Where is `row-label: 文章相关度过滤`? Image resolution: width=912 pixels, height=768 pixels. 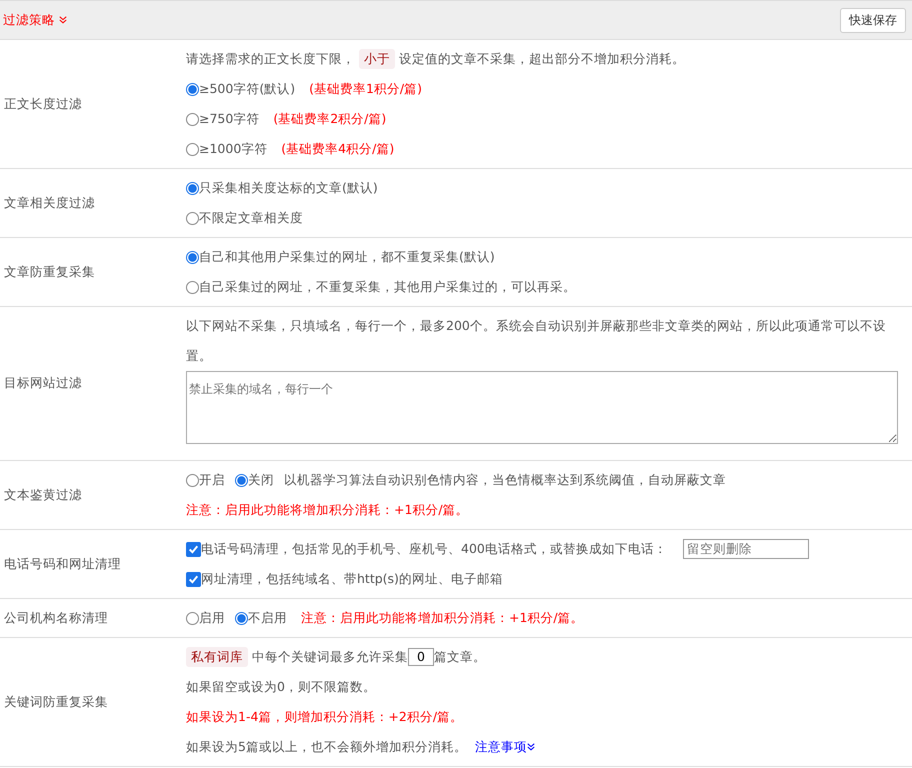
row-label: 文章相关度过滤 is located at coordinates (49, 203).